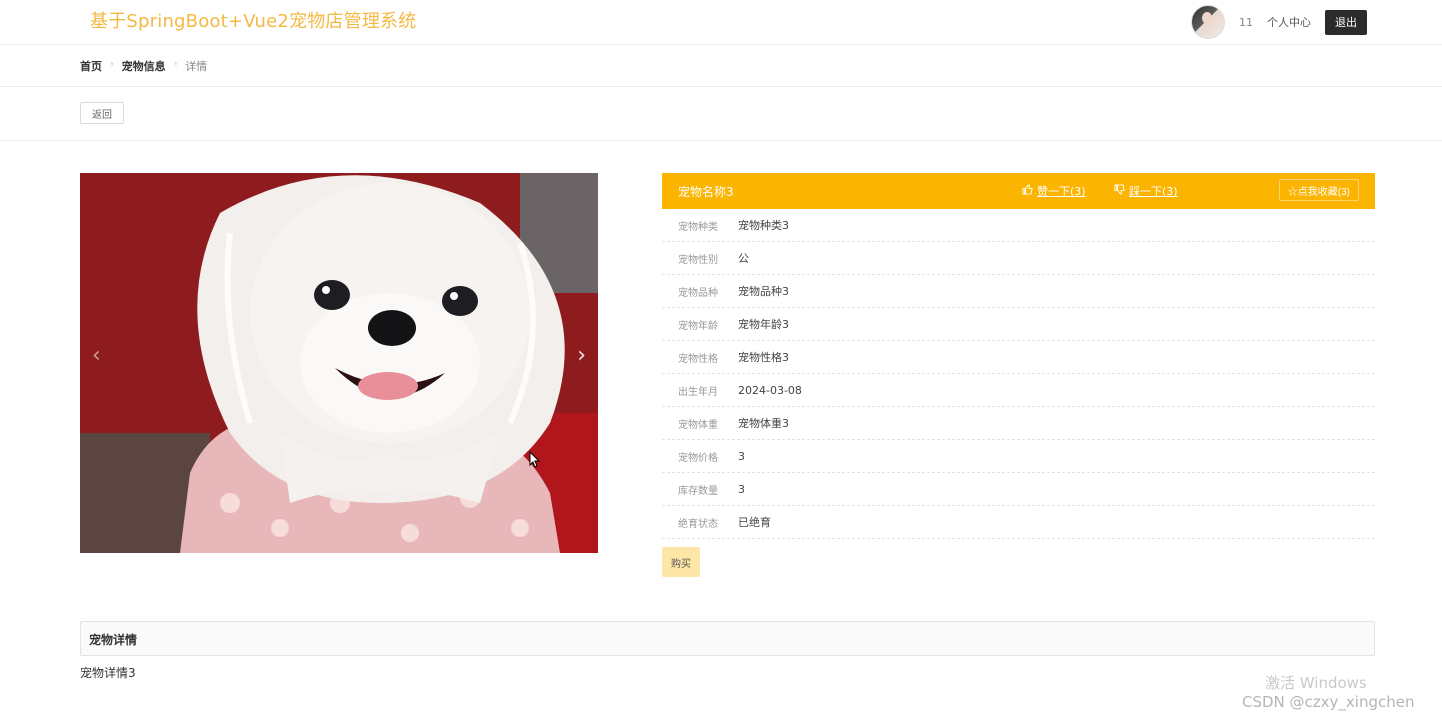 The image size is (1442, 721). Describe the element at coordinates (721, 114) in the screenshot. I see `action-bar: 返回` at that location.